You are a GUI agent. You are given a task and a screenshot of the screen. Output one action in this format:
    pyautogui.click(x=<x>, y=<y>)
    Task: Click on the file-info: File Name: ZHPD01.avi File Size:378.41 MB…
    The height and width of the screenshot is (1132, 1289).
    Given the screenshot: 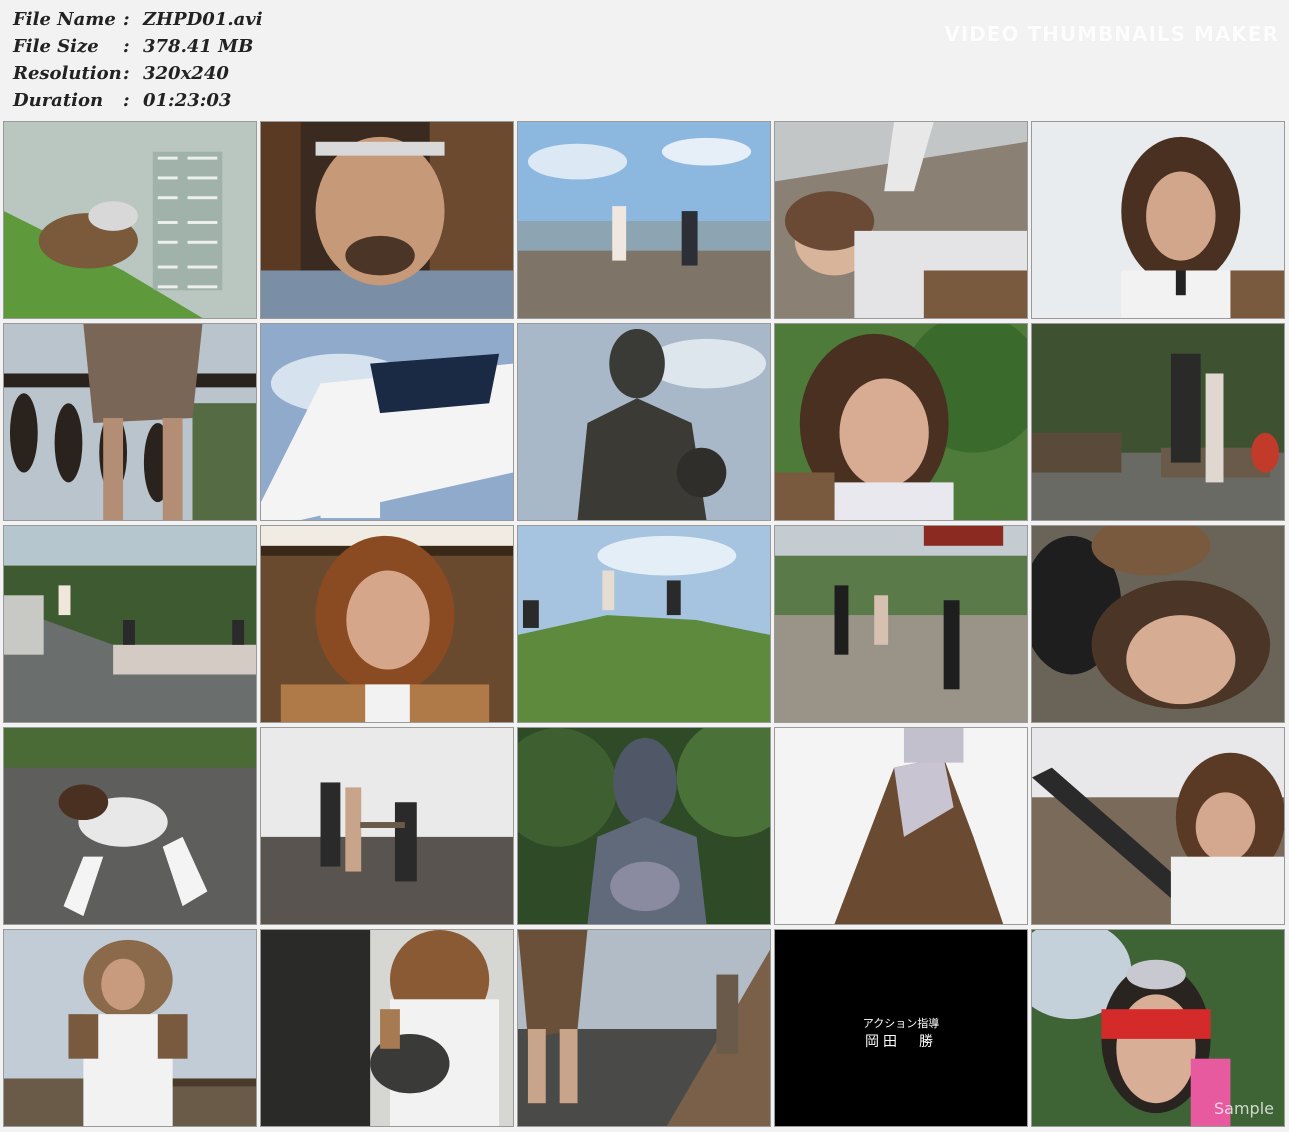 What is the action you would take?
    pyautogui.click(x=138, y=60)
    